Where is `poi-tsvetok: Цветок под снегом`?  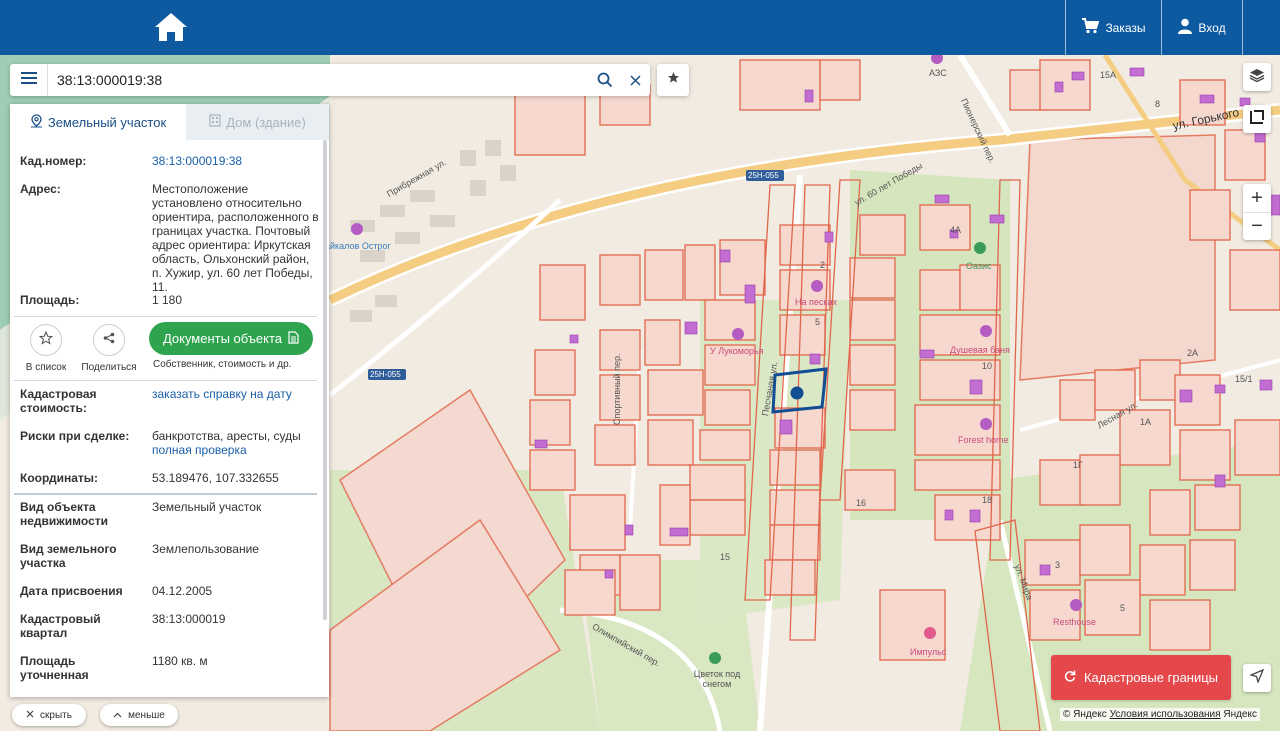 poi-tsvetok: Цветок под снегом is located at coordinates (717, 679).